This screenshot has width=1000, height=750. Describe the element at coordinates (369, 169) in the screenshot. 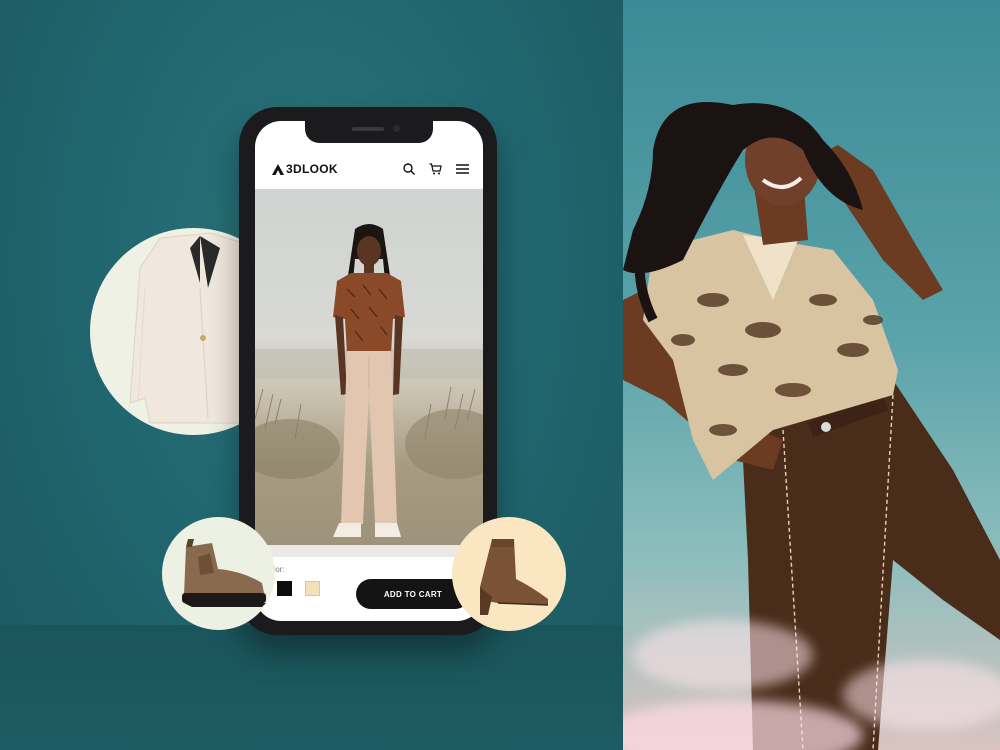

I see `app-header: 3DLOOK` at that location.